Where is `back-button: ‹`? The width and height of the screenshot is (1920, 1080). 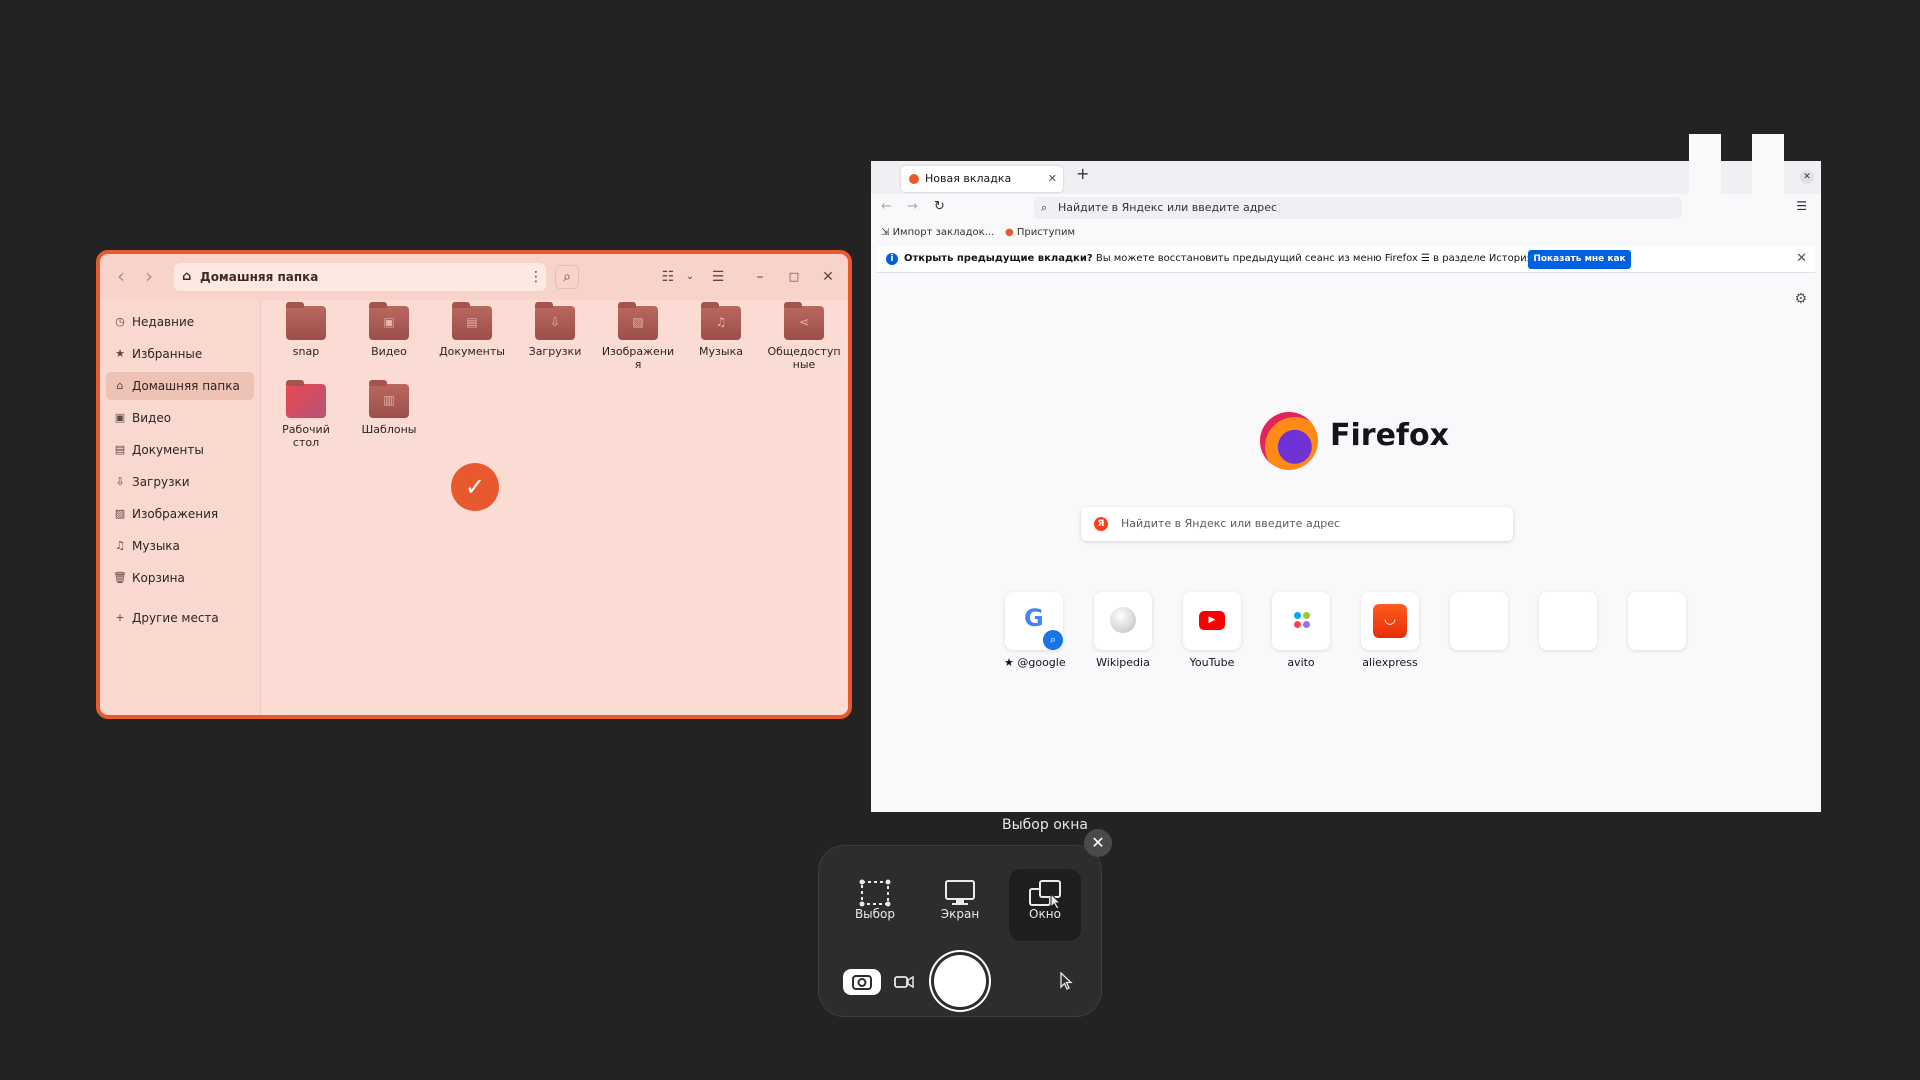 back-button: ‹ is located at coordinates (121, 277).